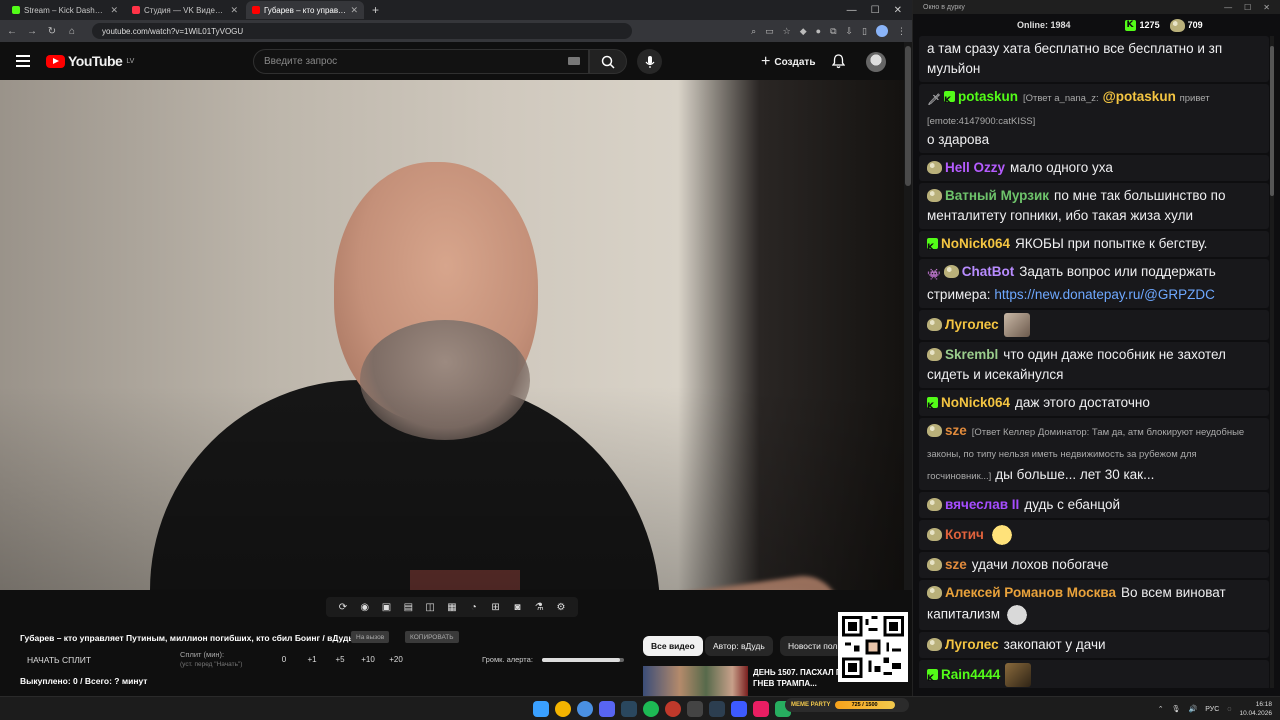 The height and width of the screenshot is (720, 1280). Describe the element at coordinates (769, 31) in the screenshot. I see `cast-icon: ▭` at that location.